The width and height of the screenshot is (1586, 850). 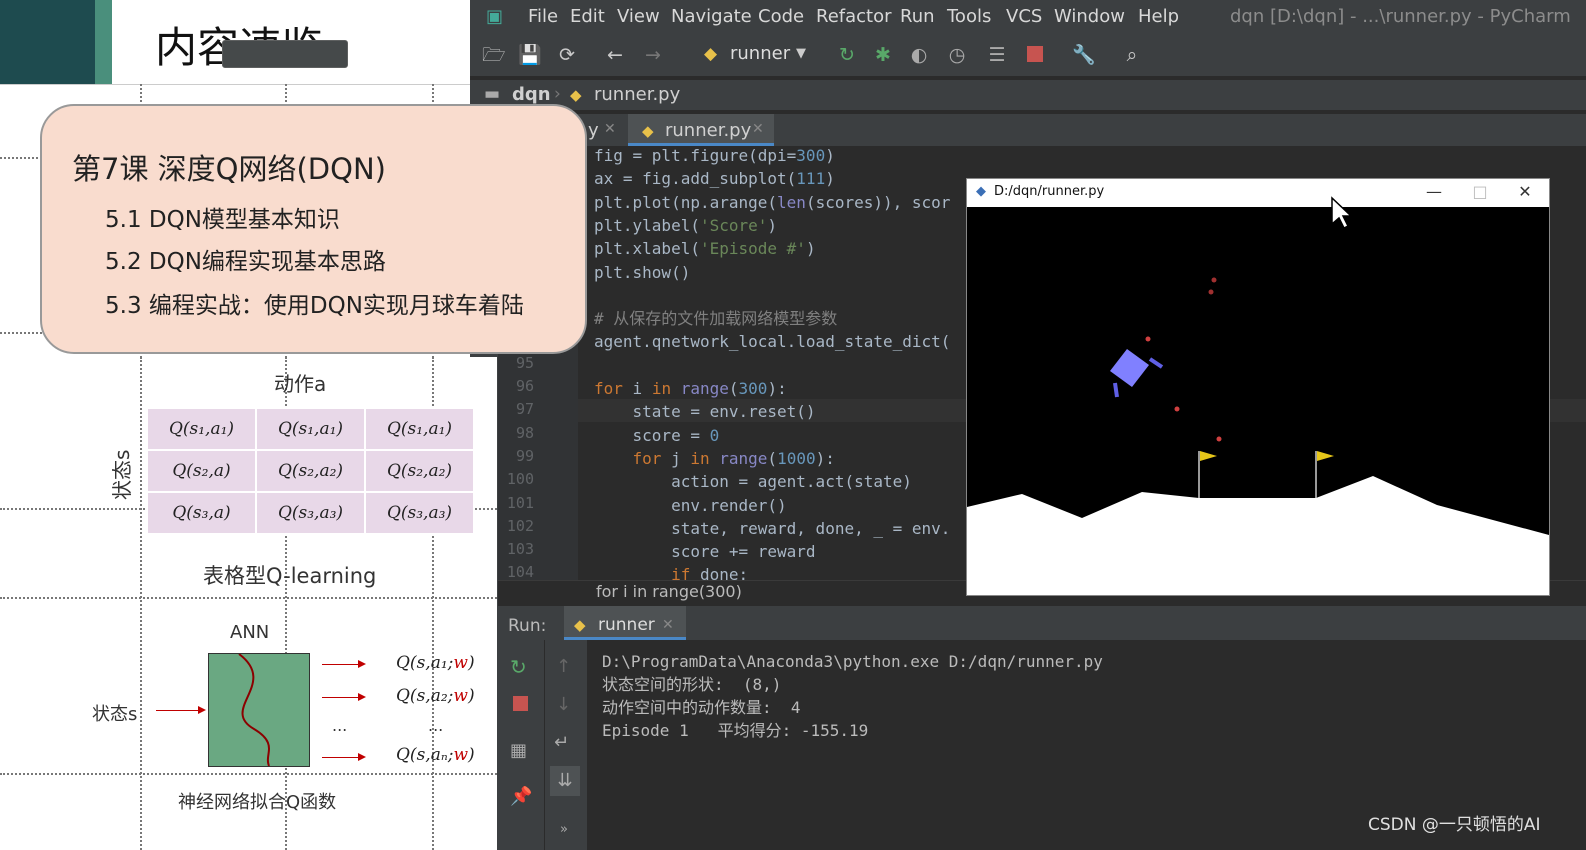 What do you see at coordinates (711, 16) in the screenshot?
I see `menu-navigate: Navigate` at bounding box center [711, 16].